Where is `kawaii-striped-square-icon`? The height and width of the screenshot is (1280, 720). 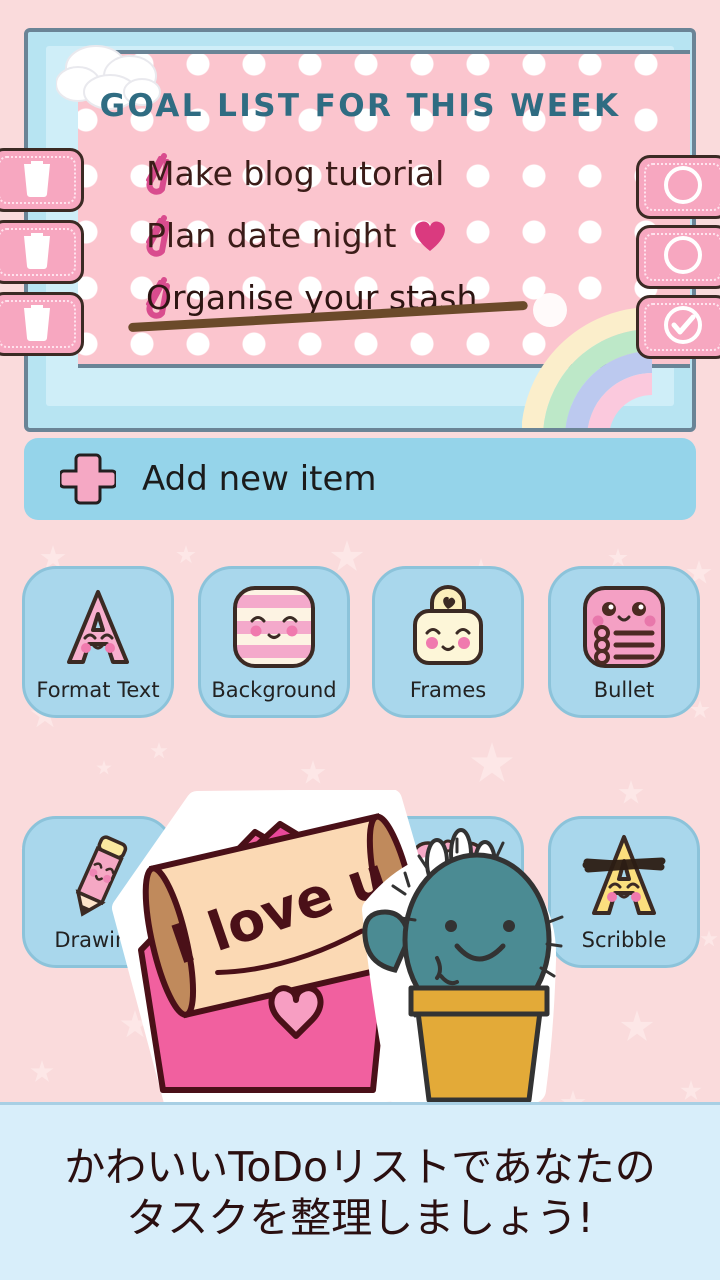
kawaii-striped-square-icon is located at coordinates (274, 627).